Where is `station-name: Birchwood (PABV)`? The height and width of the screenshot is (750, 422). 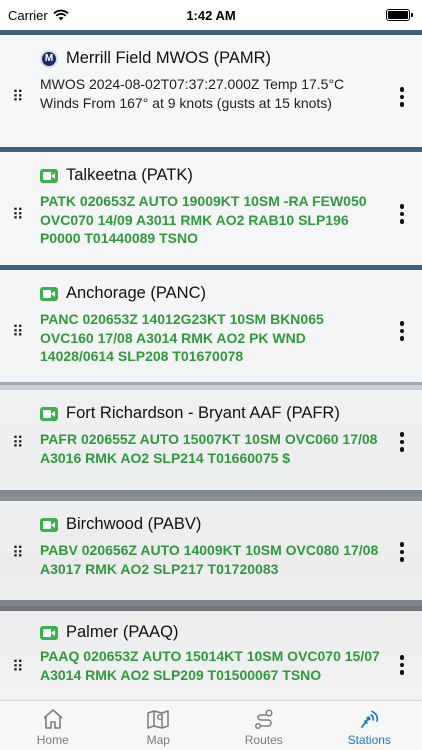
station-name: Birchwood (PABV) is located at coordinates (134, 524).